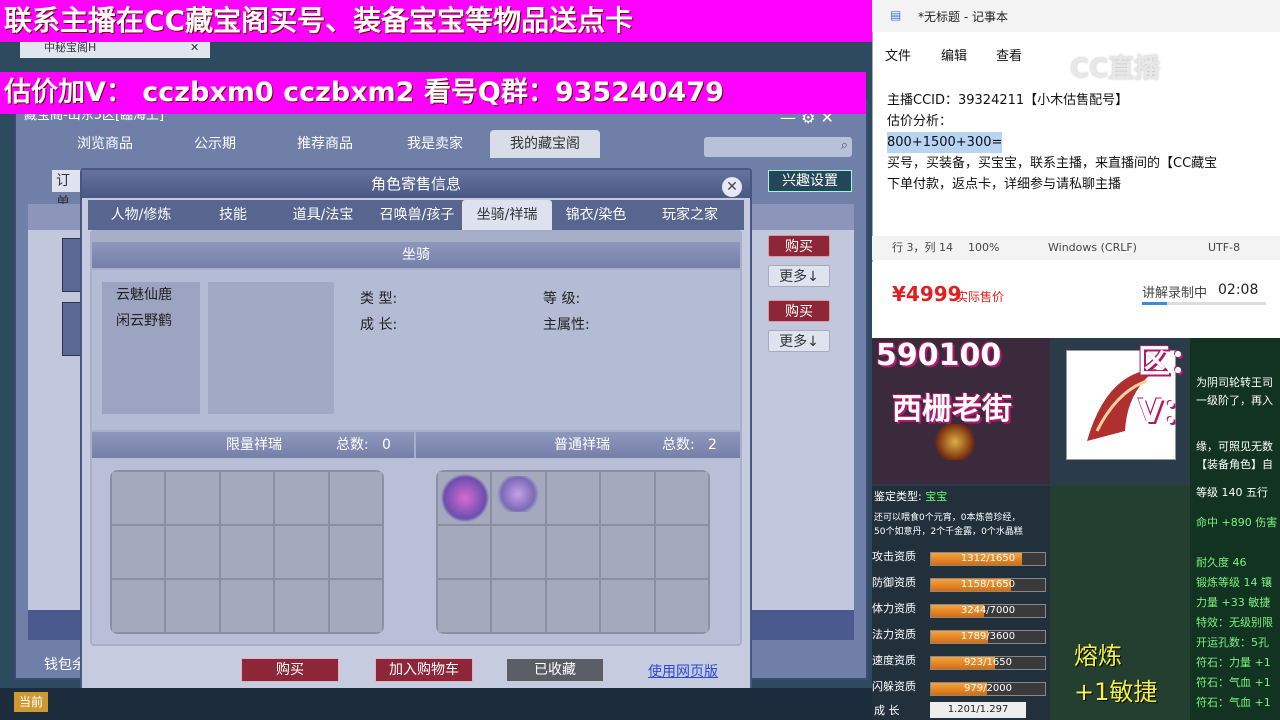 This screenshot has height=720, width=1280. What do you see at coordinates (379, 325) in the screenshot?
I see `field-growth: 成 长:` at bounding box center [379, 325].